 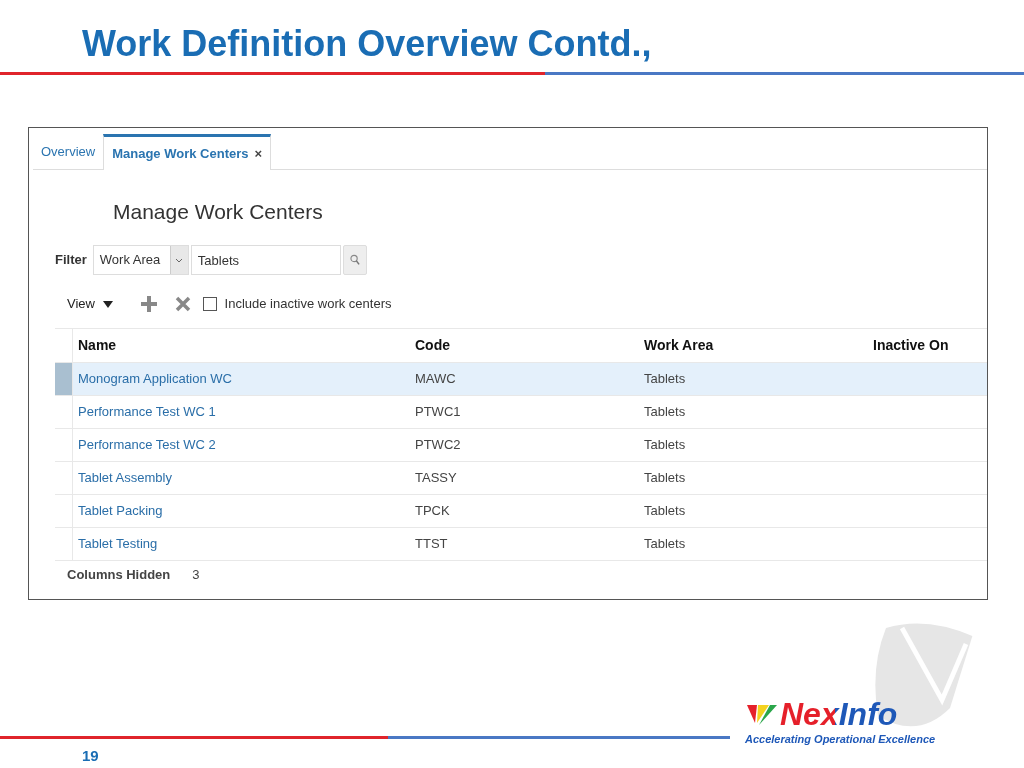 What do you see at coordinates (679, 345) in the screenshot?
I see `column-header: Work Area` at bounding box center [679, 345].